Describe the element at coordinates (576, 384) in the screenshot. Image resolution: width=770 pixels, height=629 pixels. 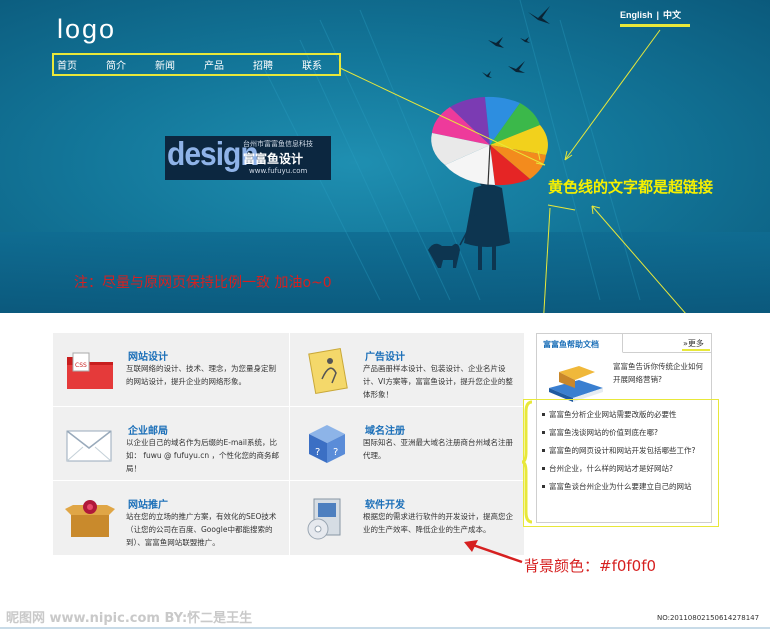
I see `books-icon` at that location.